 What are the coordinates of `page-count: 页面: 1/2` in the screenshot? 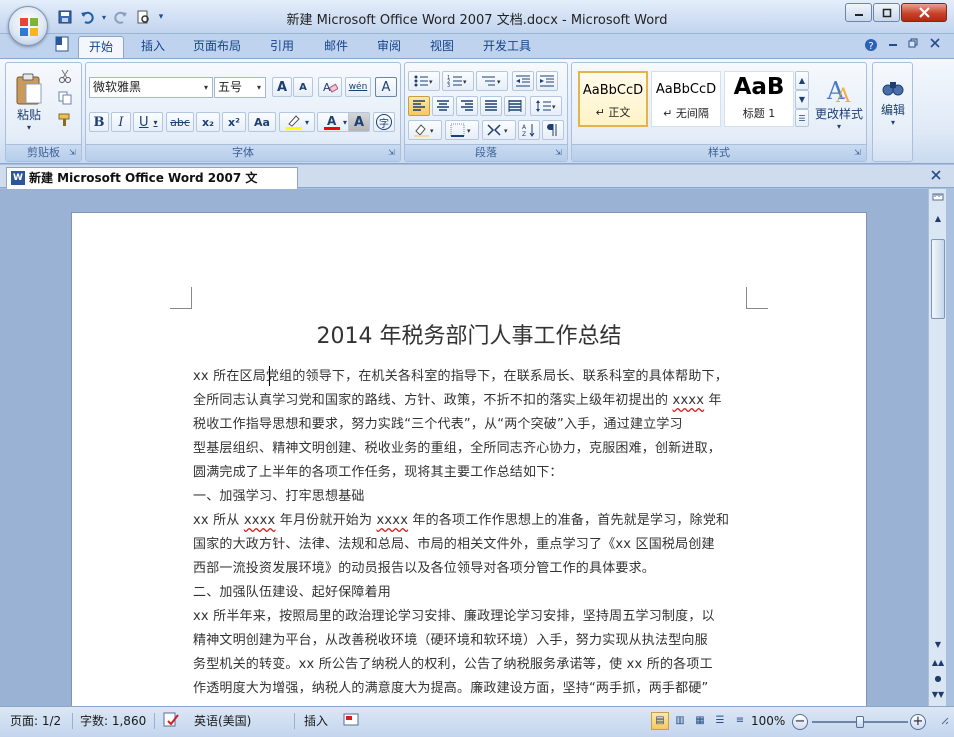 It's located at (35, 721).